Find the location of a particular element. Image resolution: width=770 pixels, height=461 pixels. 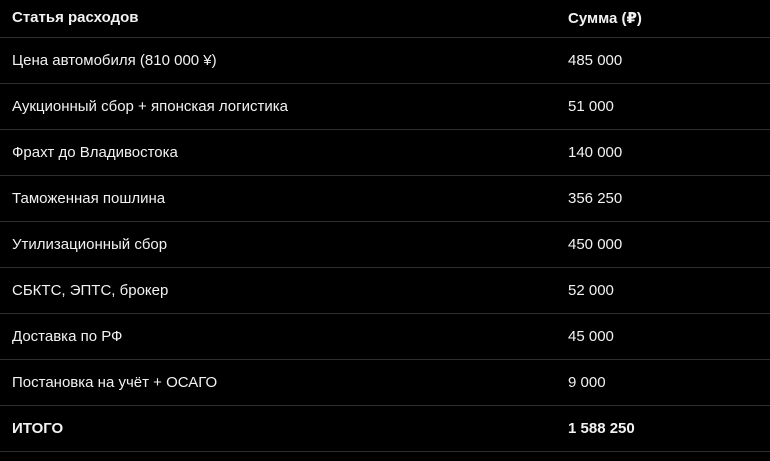

row-item-label: Доставка по РФ is located at coordinates (283, 336).